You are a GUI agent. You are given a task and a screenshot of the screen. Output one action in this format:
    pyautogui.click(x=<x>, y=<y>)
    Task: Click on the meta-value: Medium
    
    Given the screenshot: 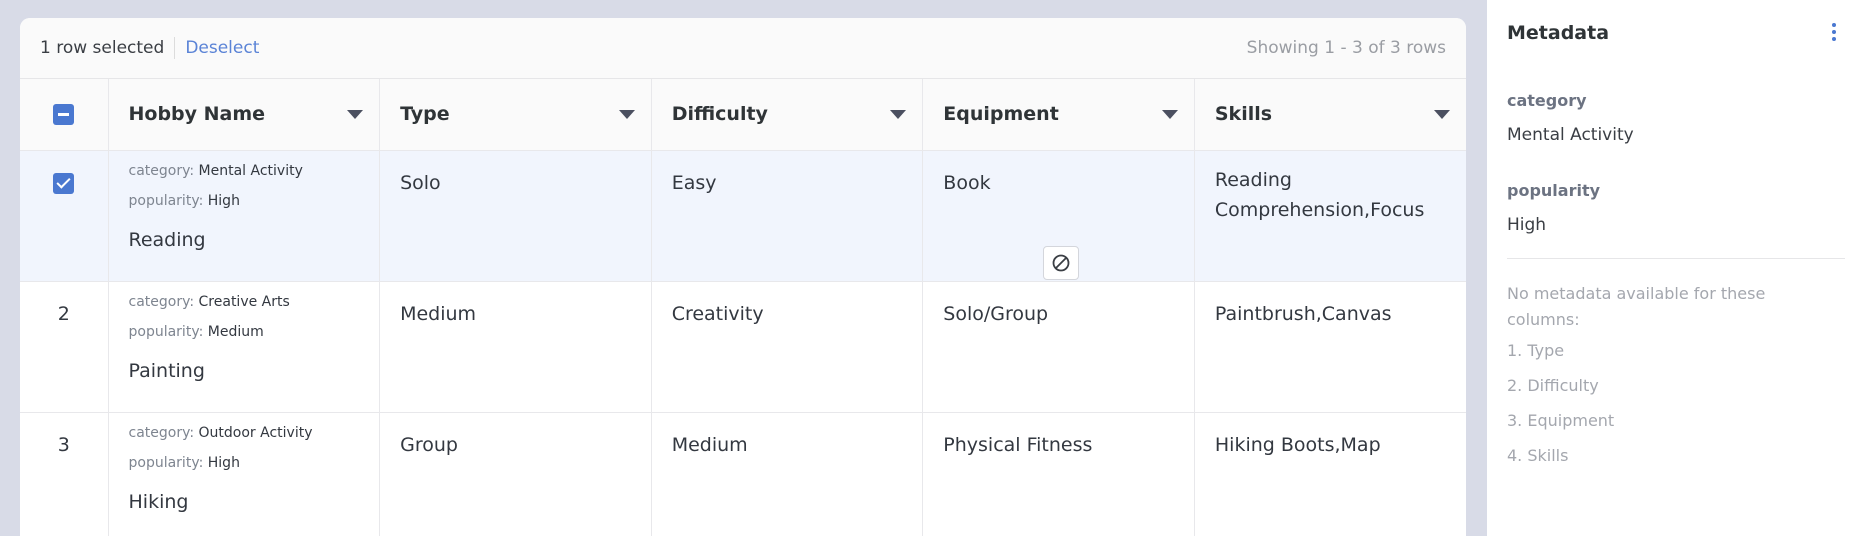 What is the action you would take?
    pyautogui.click(x=235, y=331)
    